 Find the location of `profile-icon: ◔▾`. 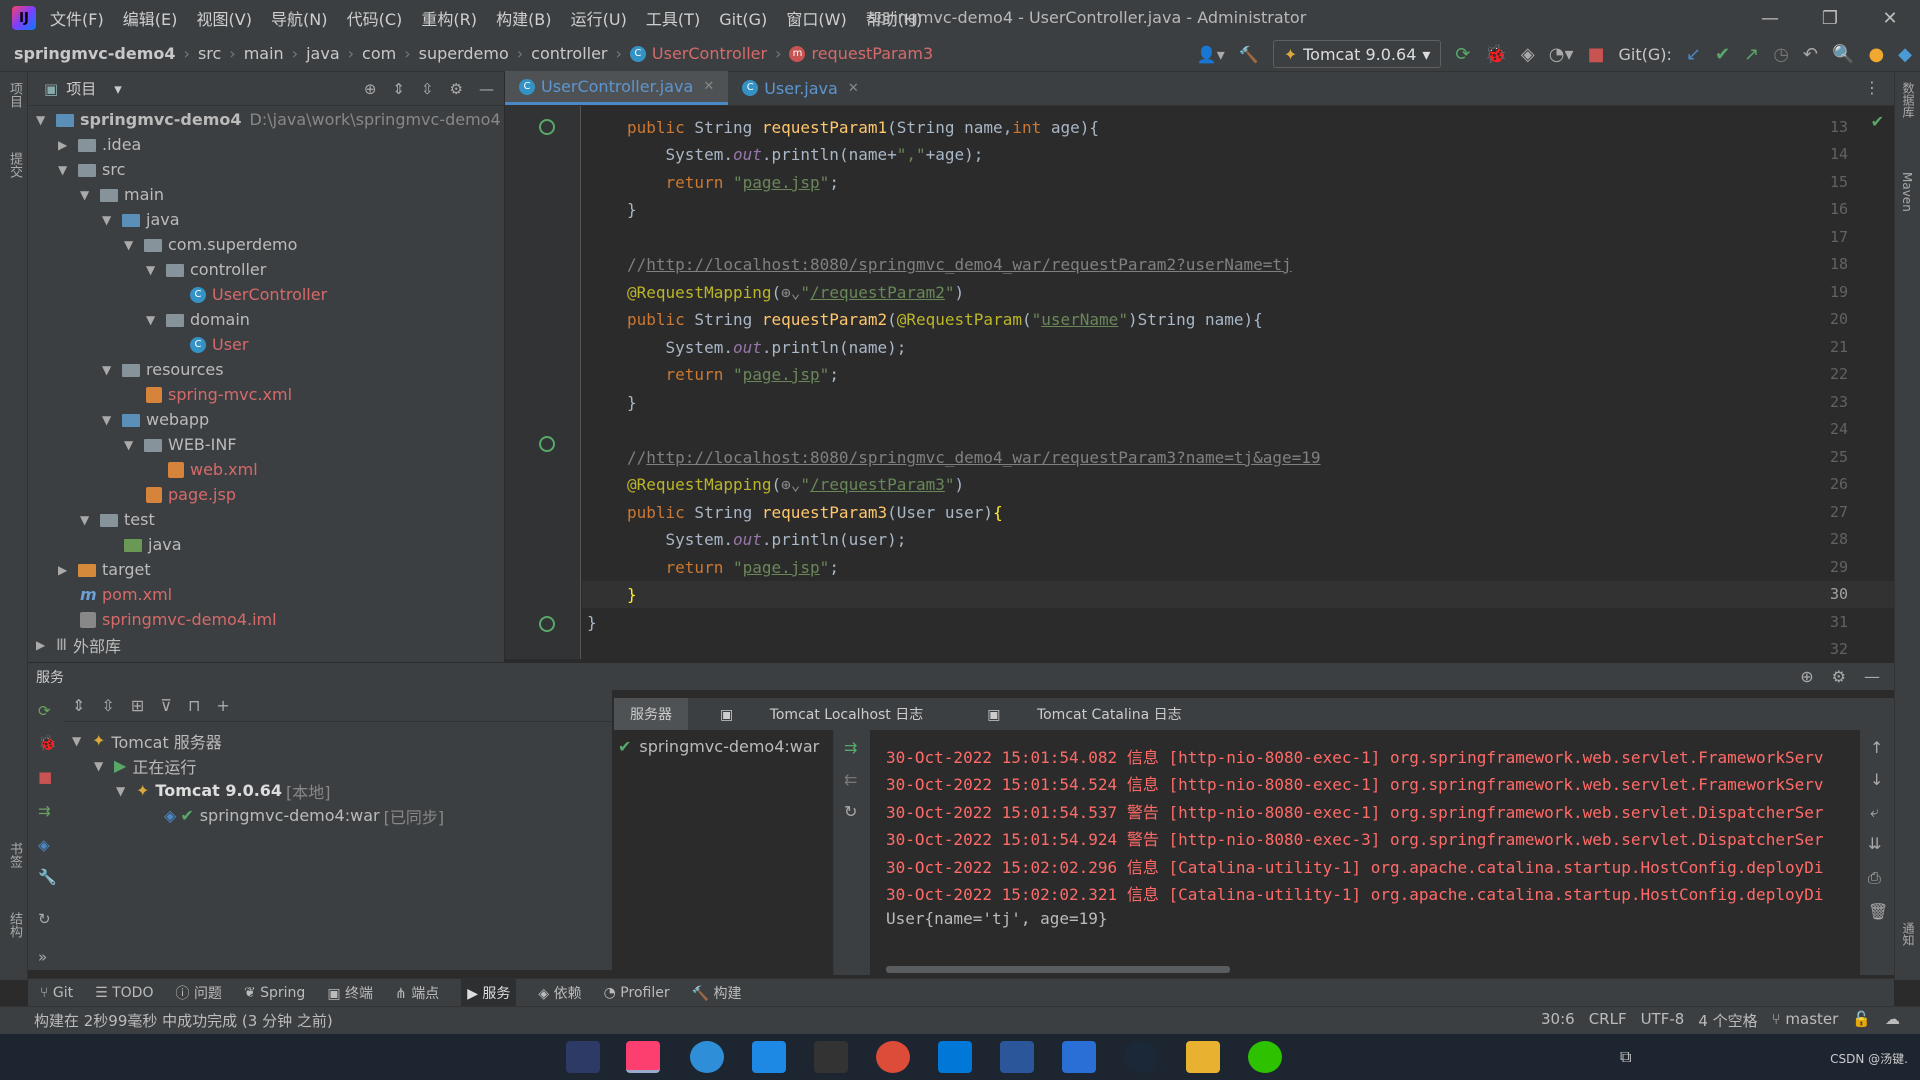

profile-icon: ◔▾ is located at coordinates (1561, 54).